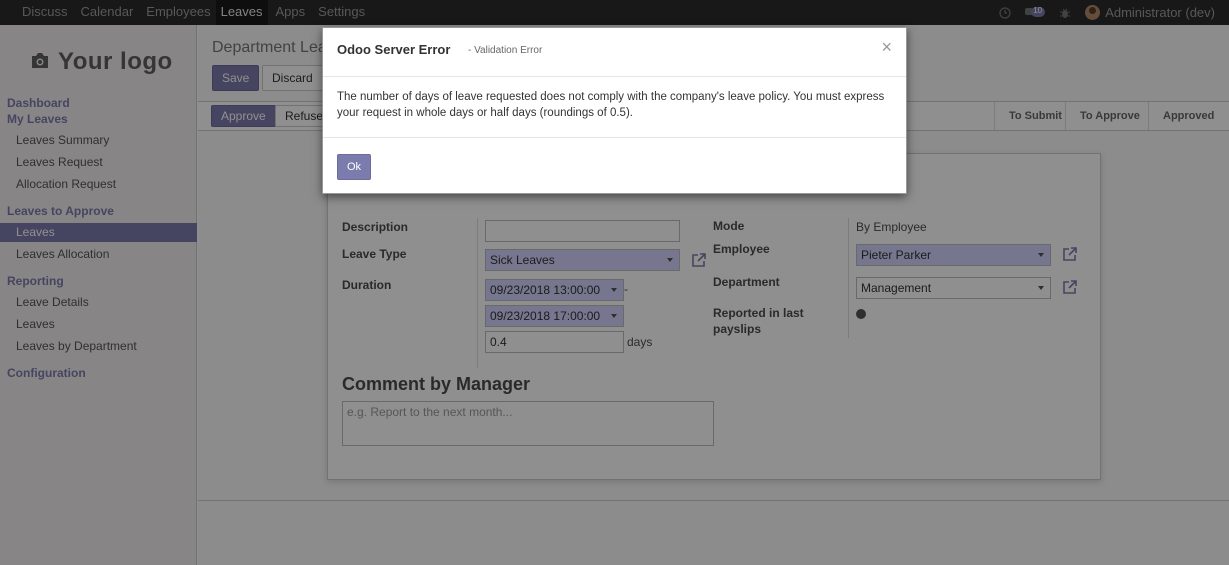  Describe the element at coordinates (354, 167) in the screenshot. I see `ok-button: Ok` at that location.